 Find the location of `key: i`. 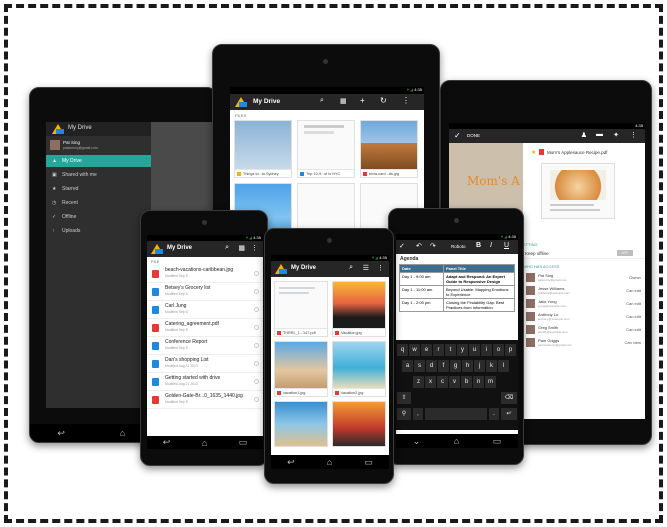

key: i is located at coordinates (486, 350).